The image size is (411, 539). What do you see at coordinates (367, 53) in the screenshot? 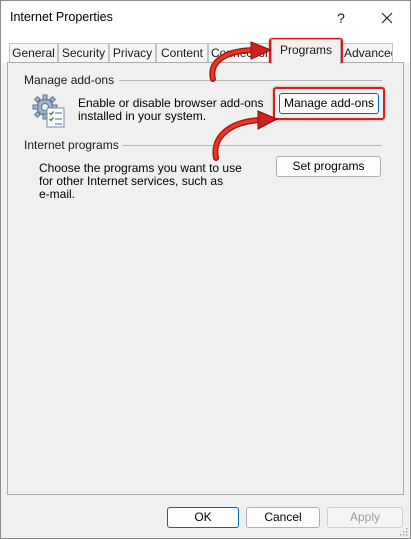
I see `tab-advanced: Advanced` at bounding box center [367, 53].